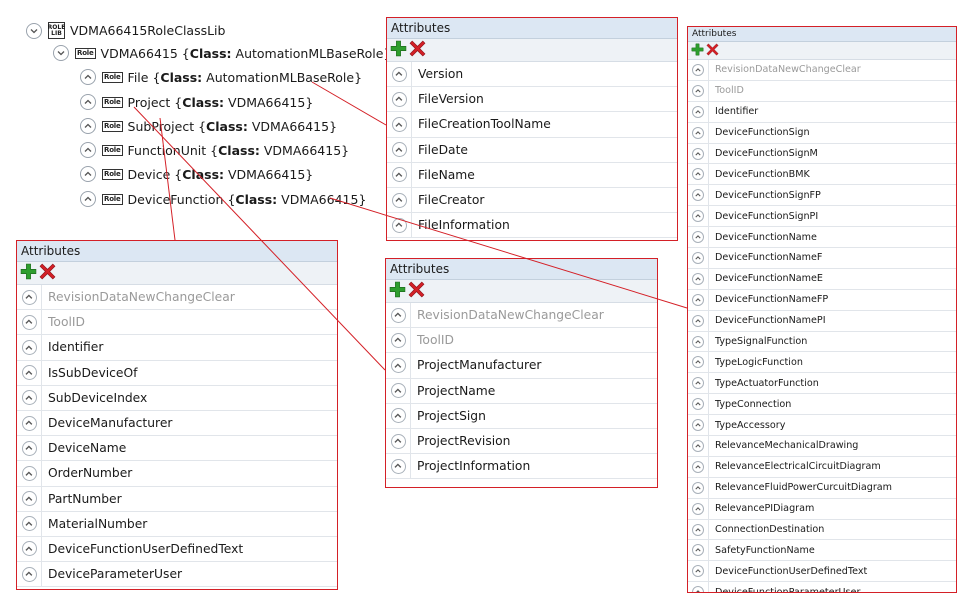 This screenshot has height=609, width=970. I want to click on attribute-row: ProjectRevision, so click(521, 441).